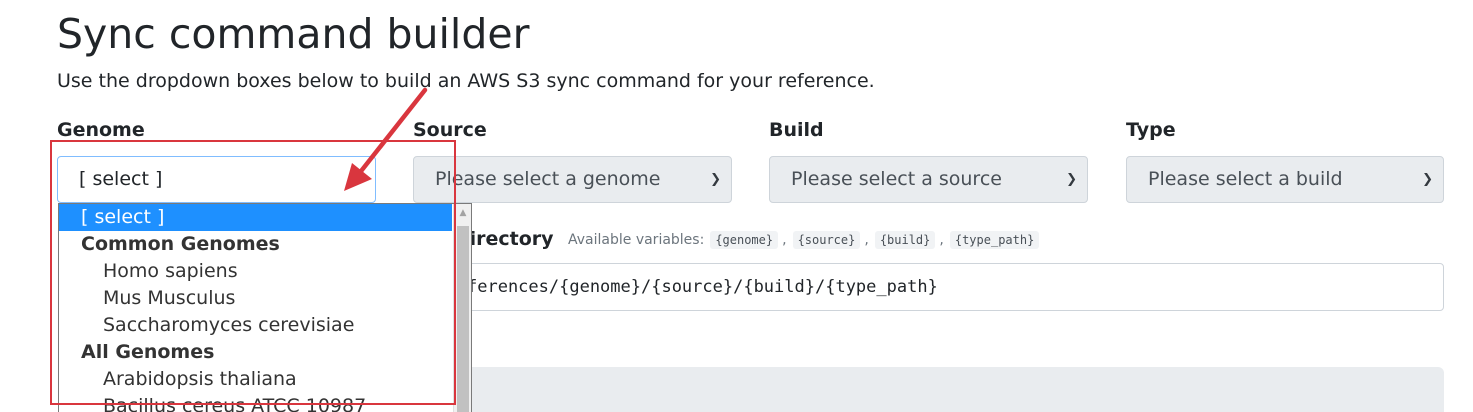  Describe the element at coordinates (462, 213) in the screenshot. I see `triangle-up-icon: ▲` at that location.